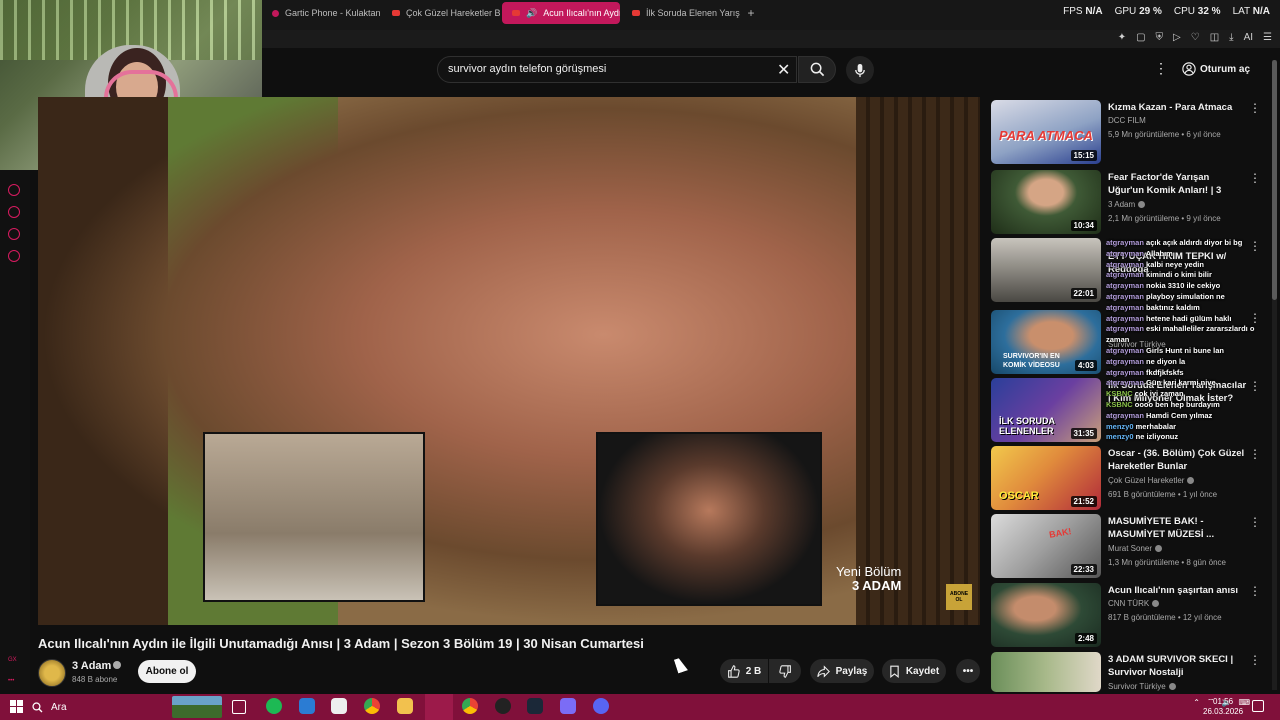 The width and height of the screenshot is (1280, 720). What do you see at coordinates (503, 706) in the screenshot?
I see `github-icon` at bounding box center [503, 706].